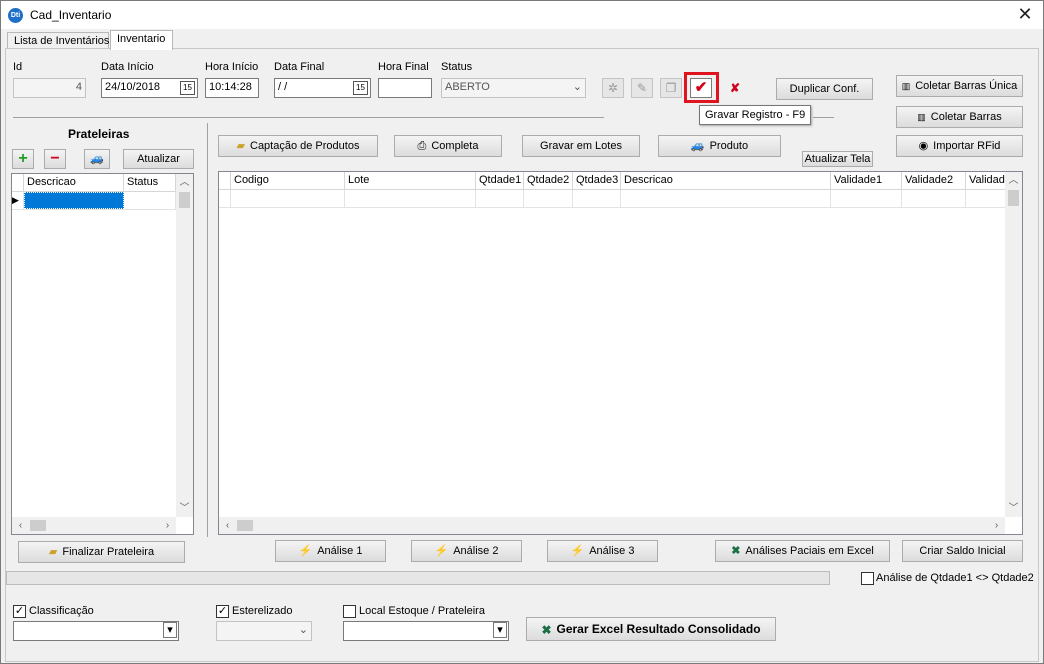  What do you see at coordinates (466, 551) in the screenshot?
I see `analise-2-button: ⚡ Análise 2` at bounding box center [466, 551].